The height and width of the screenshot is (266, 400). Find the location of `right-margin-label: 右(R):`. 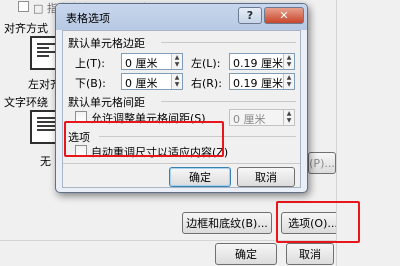

right-margin-label: 右(R): is located at coordinates (206, 83).